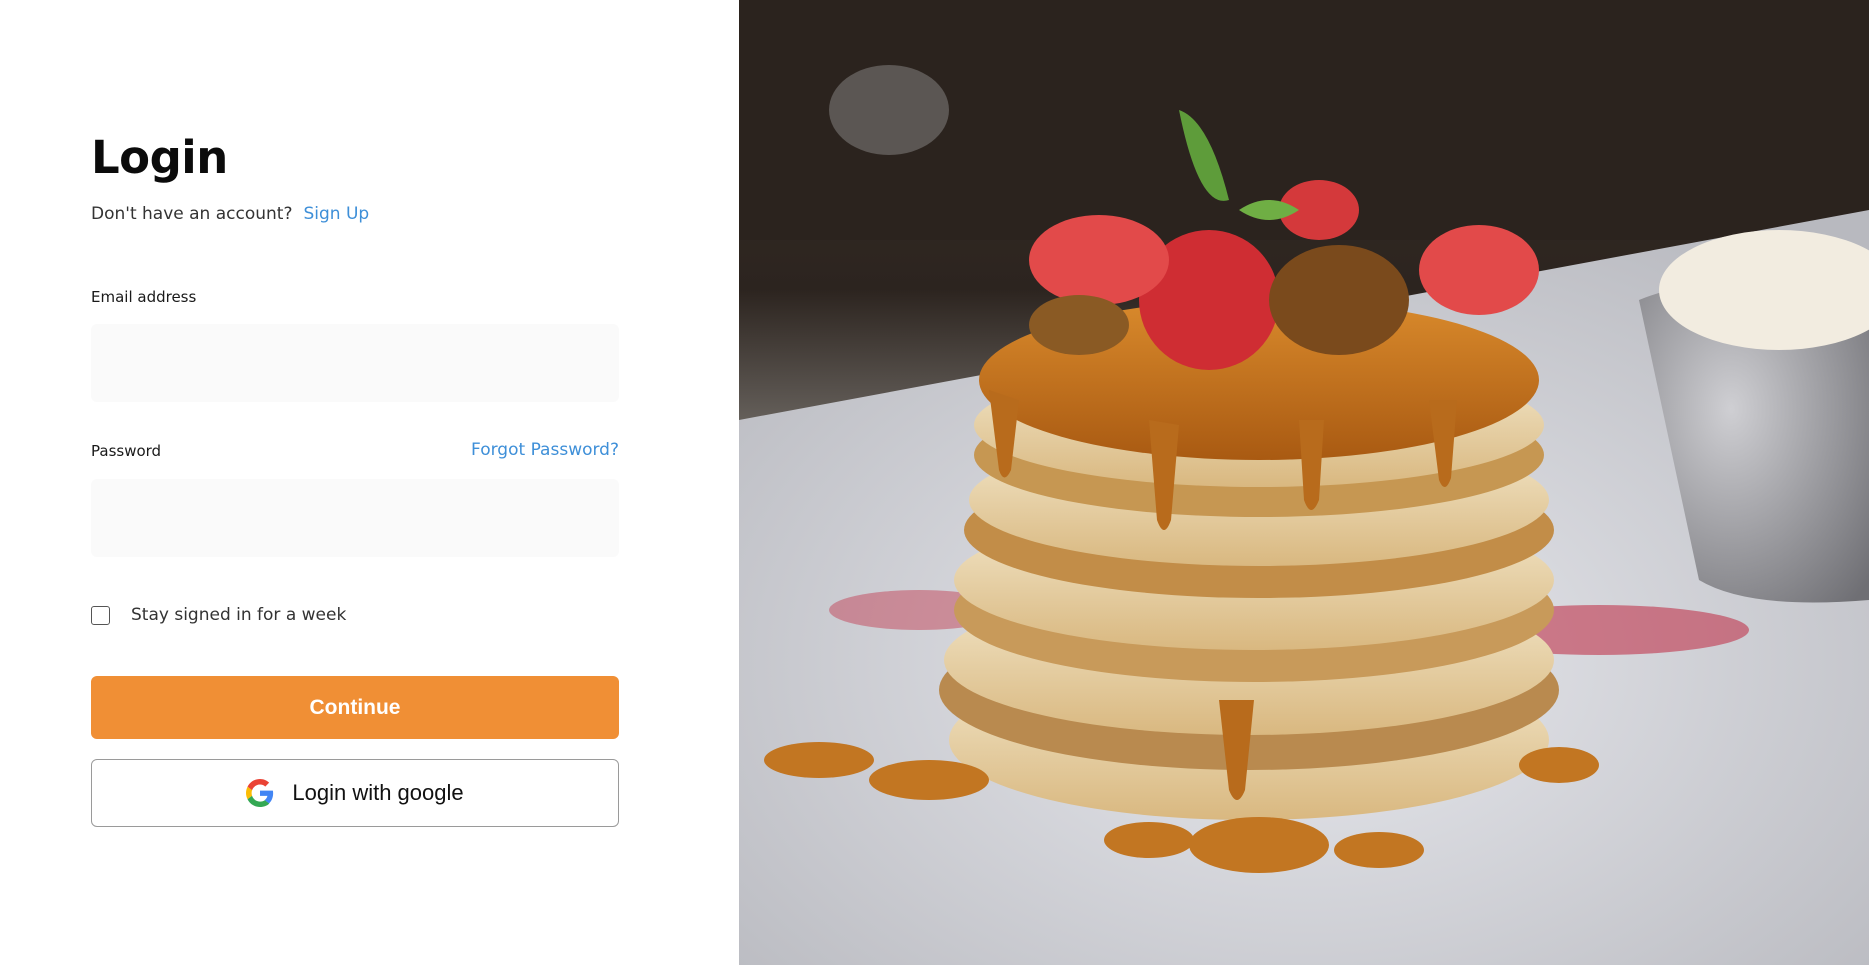 The image size is (1869, 965). What do you see at coordinates (126, 451) in the screenshot?
I see `password-label: Password` at bounding box center [126, 451].